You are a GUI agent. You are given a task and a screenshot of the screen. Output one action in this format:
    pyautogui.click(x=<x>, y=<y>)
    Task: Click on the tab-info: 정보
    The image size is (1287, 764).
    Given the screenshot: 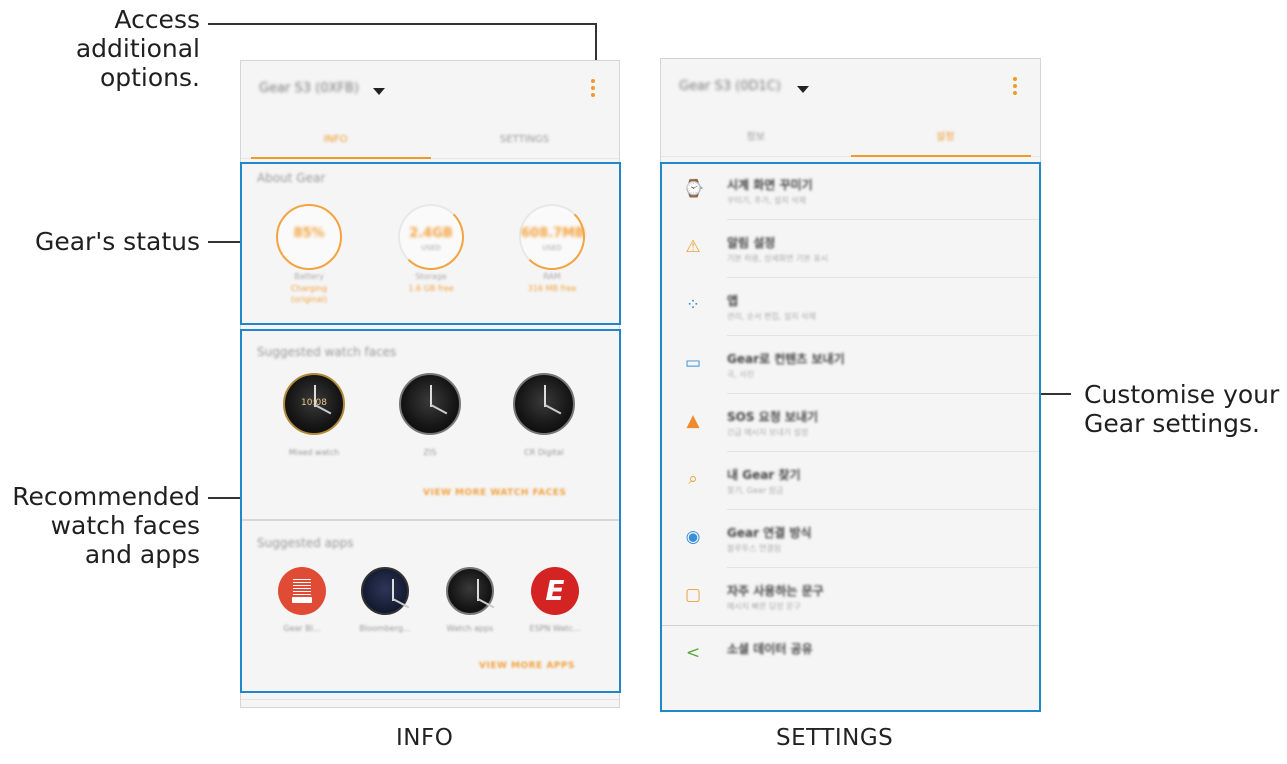 What is the action you would take?
    pyautogui.click(x=756, y=139)
    